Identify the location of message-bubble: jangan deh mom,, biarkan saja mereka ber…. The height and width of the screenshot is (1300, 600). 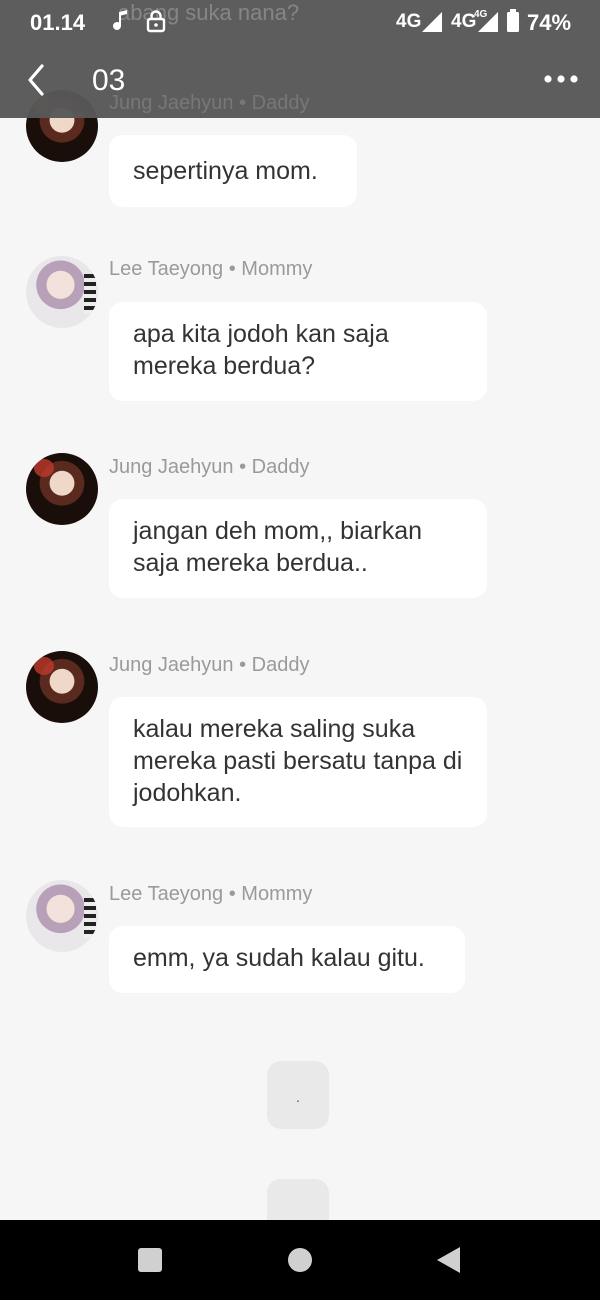
(298, 548).